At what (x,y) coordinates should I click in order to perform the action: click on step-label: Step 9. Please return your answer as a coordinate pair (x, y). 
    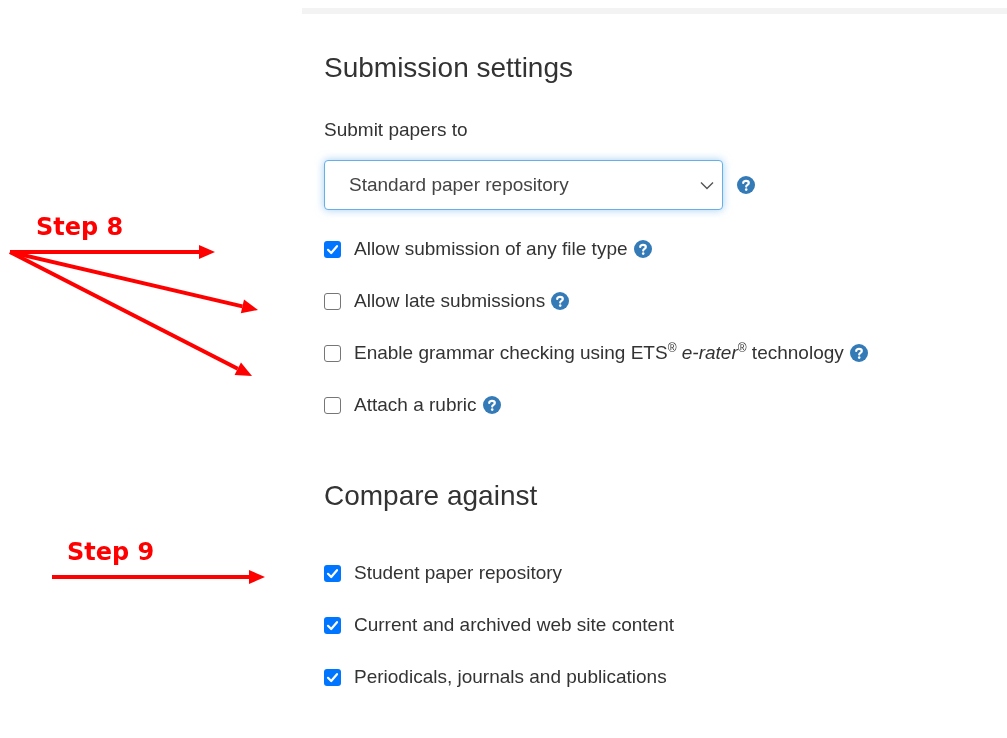
    Looking at the image, I should click on (111, 552).